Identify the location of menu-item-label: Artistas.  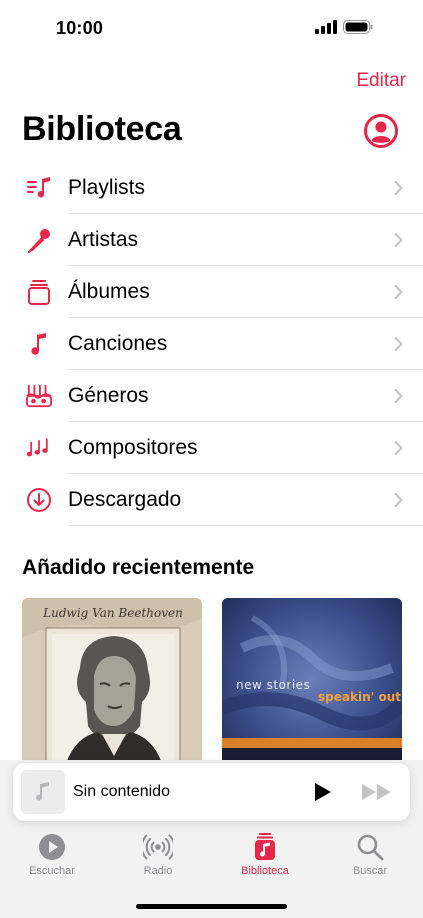
(103, 239).